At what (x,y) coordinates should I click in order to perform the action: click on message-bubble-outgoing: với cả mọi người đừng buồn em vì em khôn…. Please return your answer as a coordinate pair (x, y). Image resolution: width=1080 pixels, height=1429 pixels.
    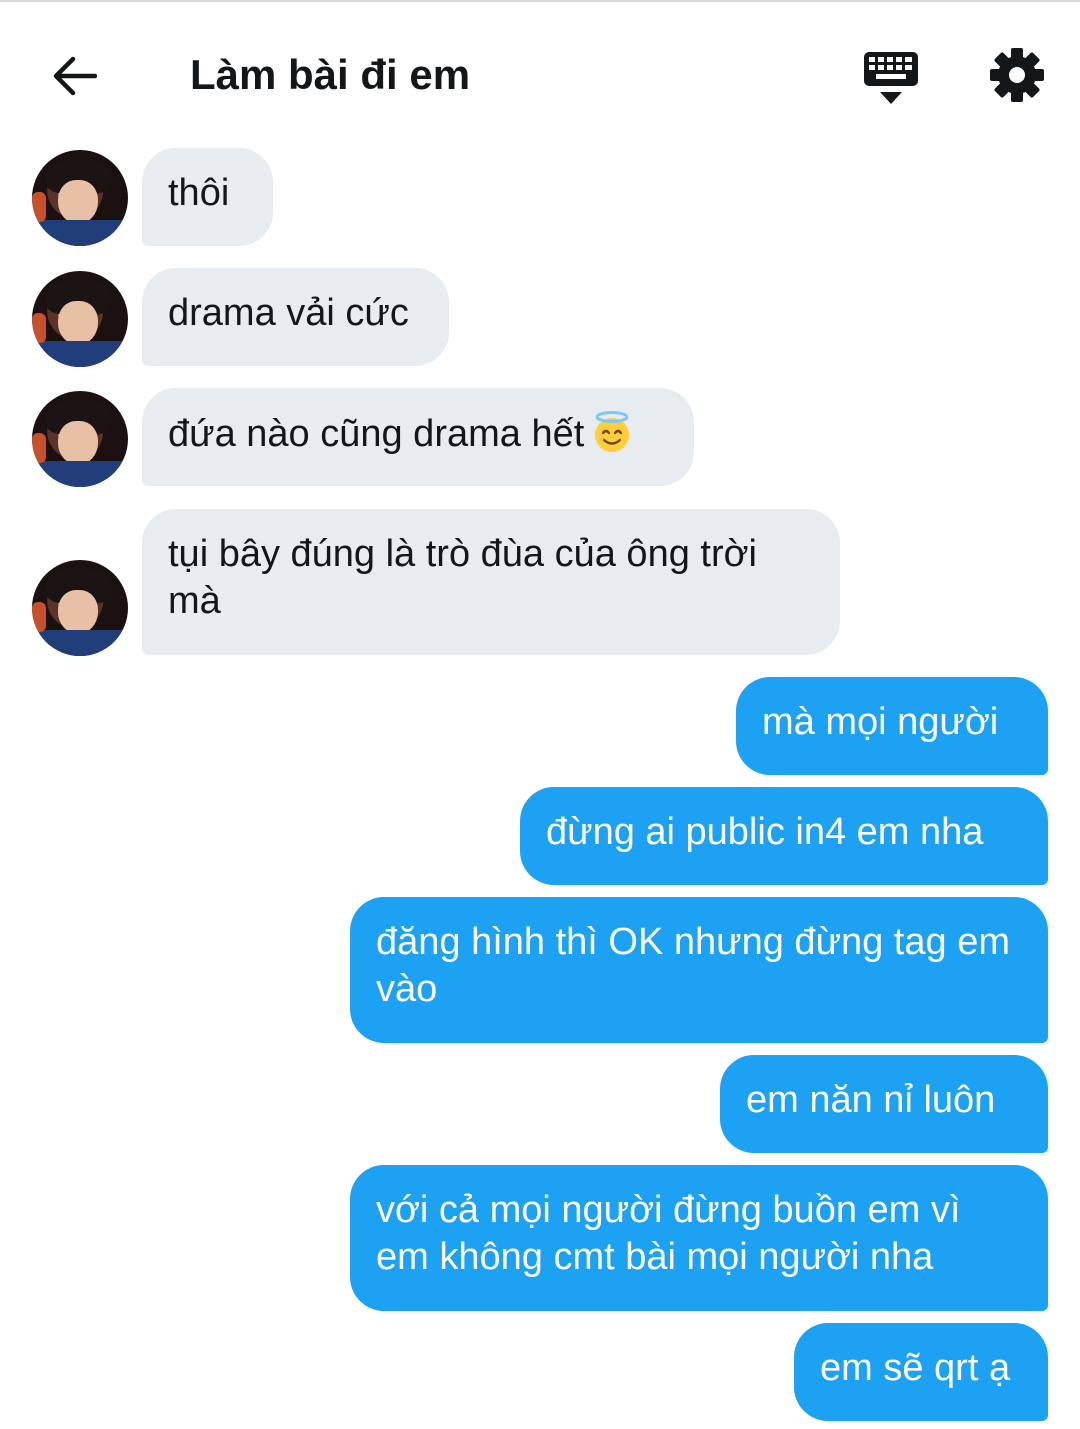
    Looking at the image, I should click on (699, 1238).